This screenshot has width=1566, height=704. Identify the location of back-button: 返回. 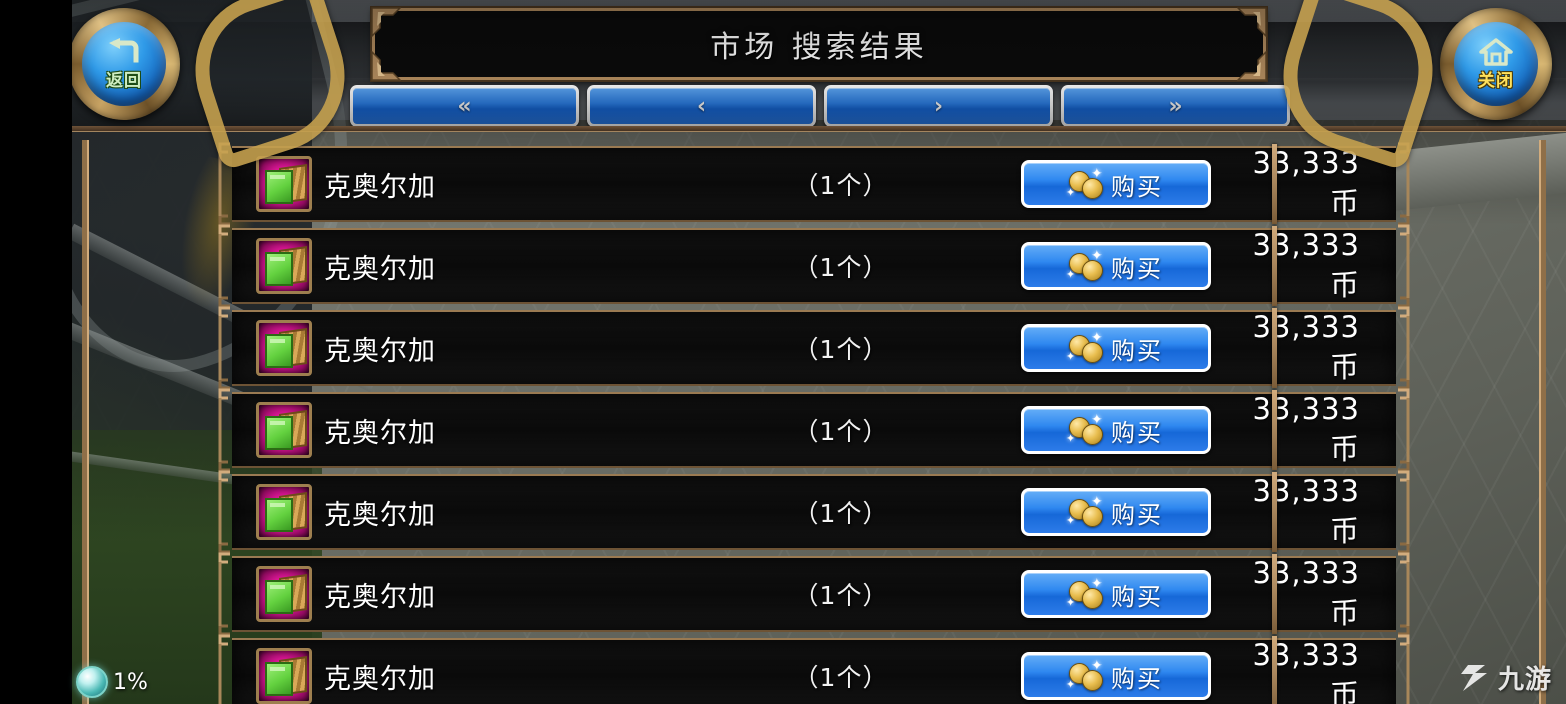
(124, 64).